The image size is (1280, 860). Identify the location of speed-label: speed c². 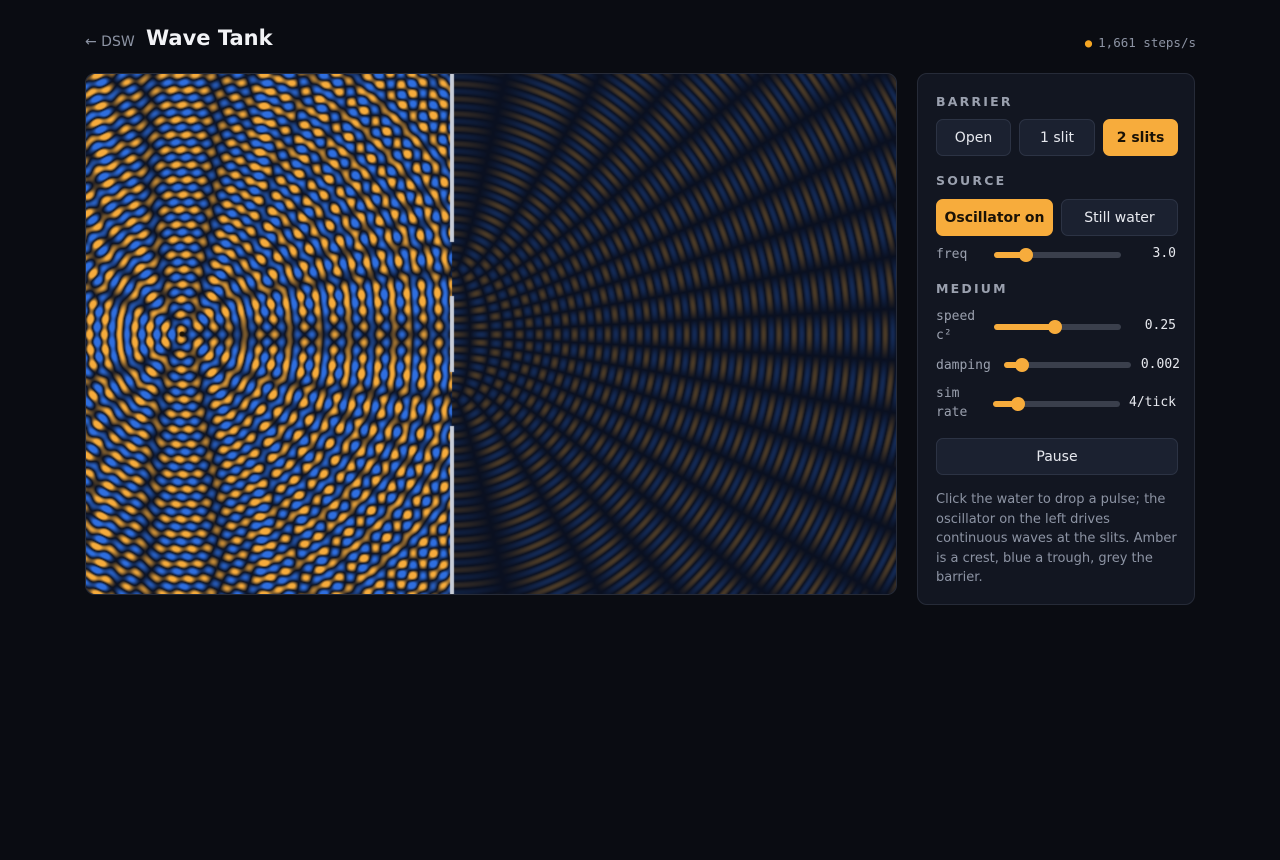
(956, 326).